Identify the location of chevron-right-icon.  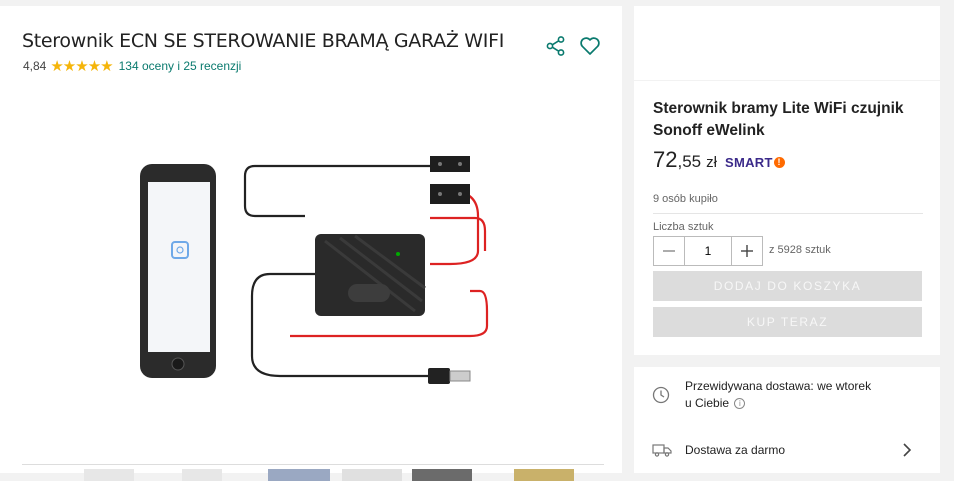
(907, 450).